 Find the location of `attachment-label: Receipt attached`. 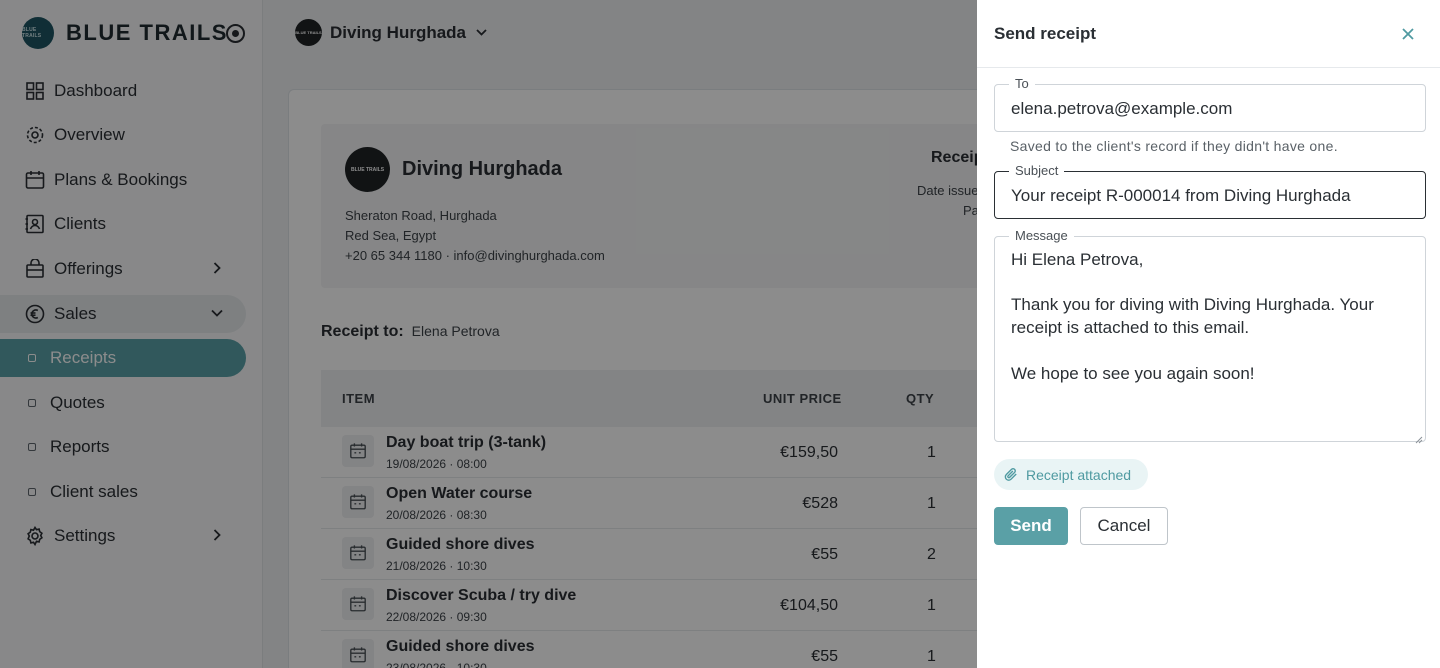

attachment-label: Receipt attached is located at coordinates (1079, 474).